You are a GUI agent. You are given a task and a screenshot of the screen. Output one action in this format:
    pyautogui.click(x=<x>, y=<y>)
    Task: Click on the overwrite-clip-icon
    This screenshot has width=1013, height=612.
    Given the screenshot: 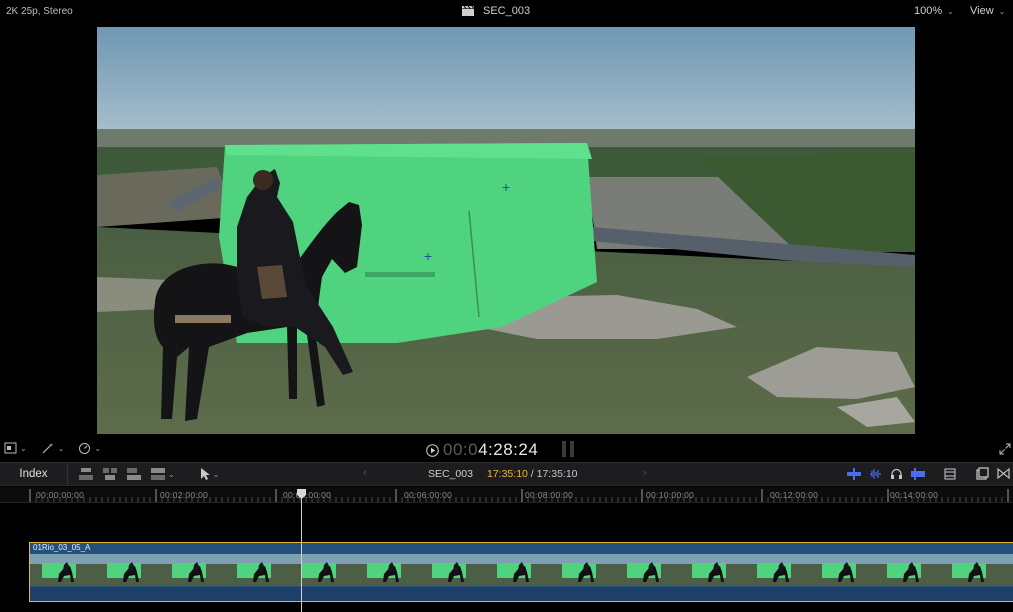 What is the action you would take?
    pyautogui.click(x=158, y=474)
    